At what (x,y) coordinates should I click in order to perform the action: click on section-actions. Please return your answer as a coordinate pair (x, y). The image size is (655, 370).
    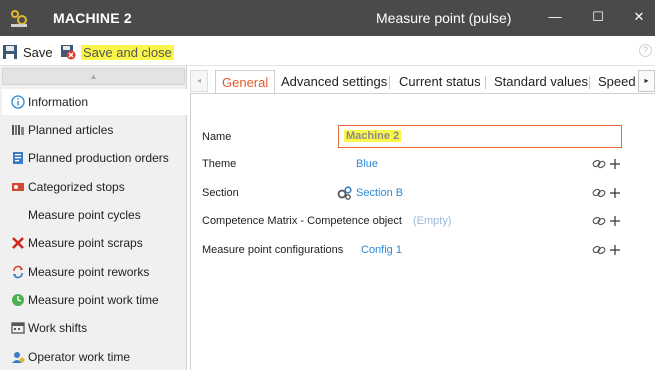
    Looking at the image, I should click on (606, 193).